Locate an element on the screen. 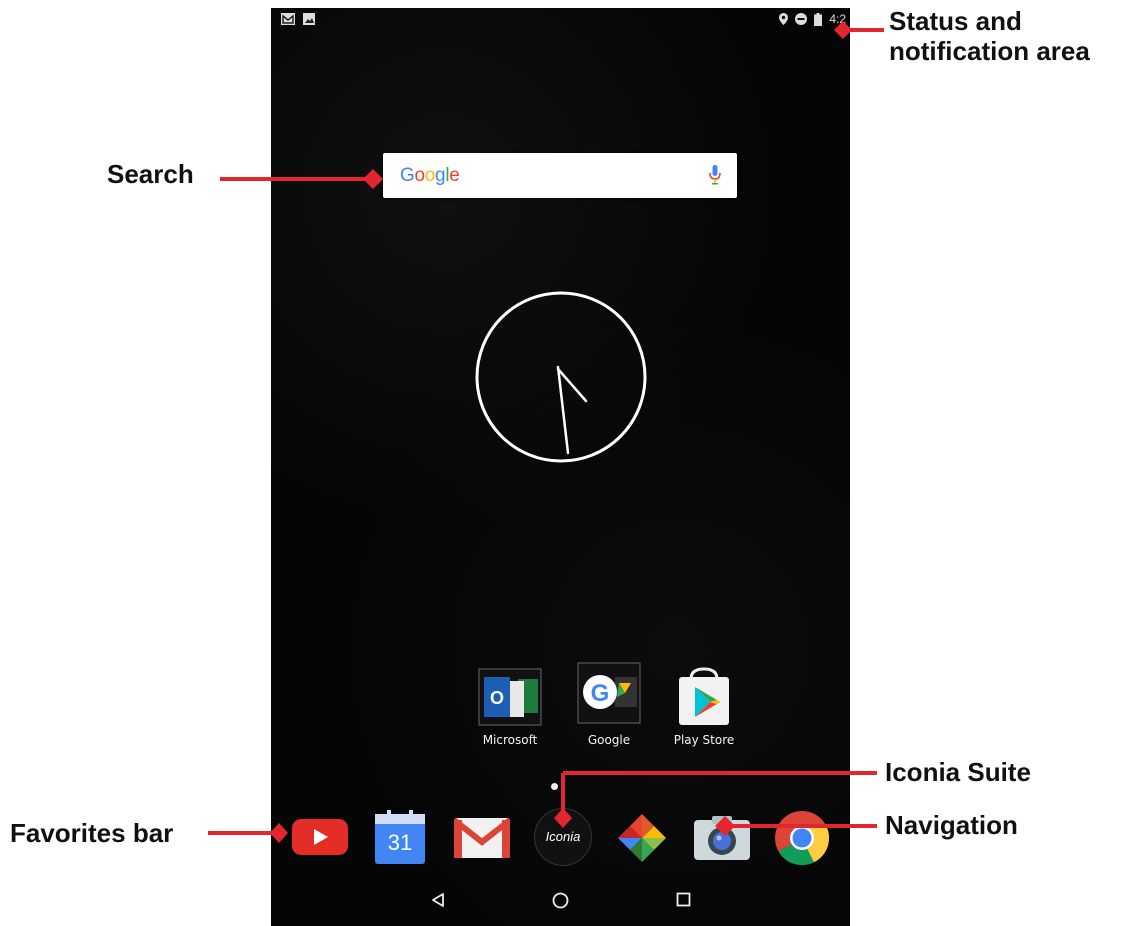 The image size is (1134, 926). app-label-play-store: Play Store is located at coordinates (704, 740).